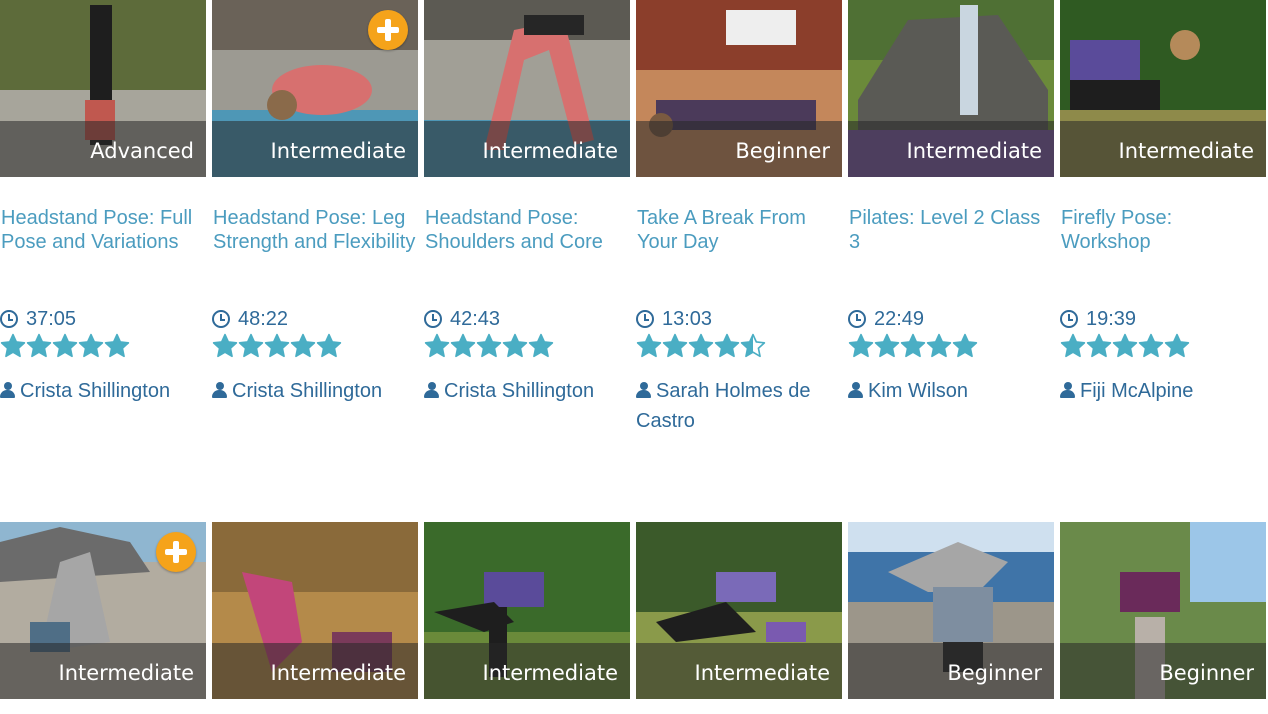 This screenshot has width=1268, height=714. I want to click on video-author: Fiji McAlpine, so click(1162, 391).